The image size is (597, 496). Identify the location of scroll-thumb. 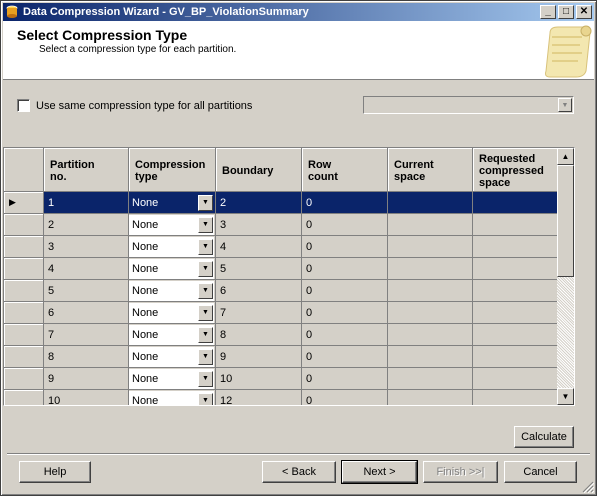
(565, 221).